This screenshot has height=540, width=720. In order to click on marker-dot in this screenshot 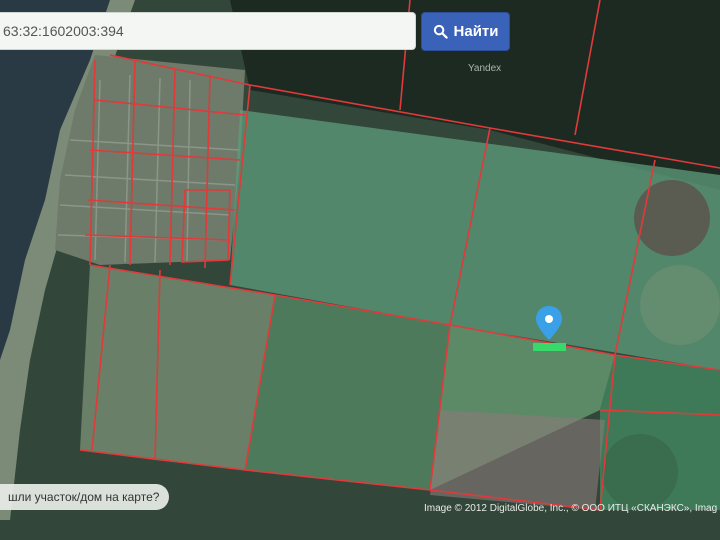, I will do `click(549, 319)`.